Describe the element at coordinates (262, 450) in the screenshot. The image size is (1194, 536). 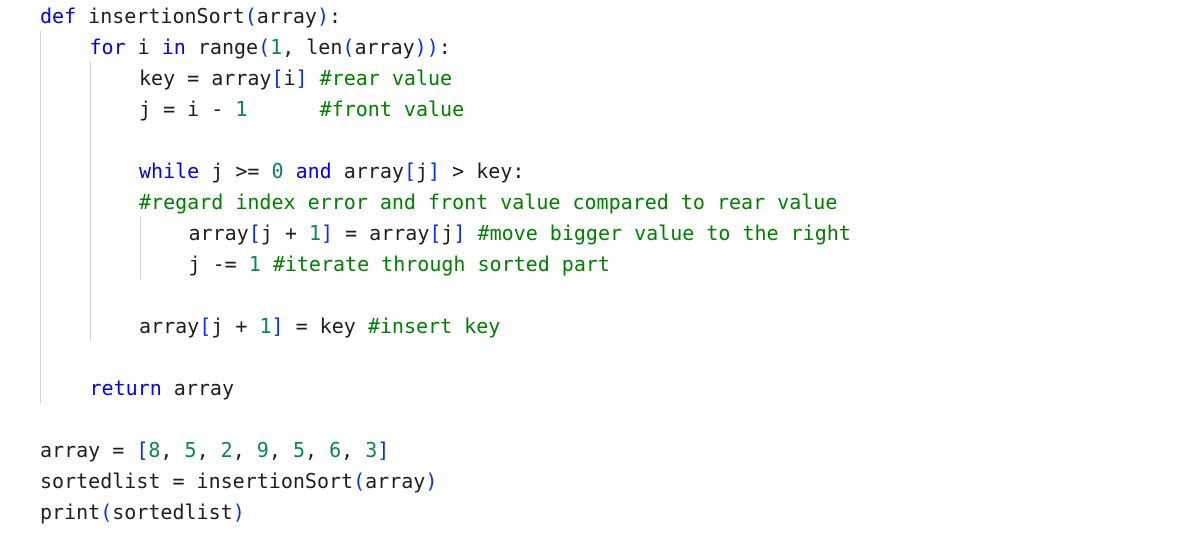
I see `code-number: 9` at that location.